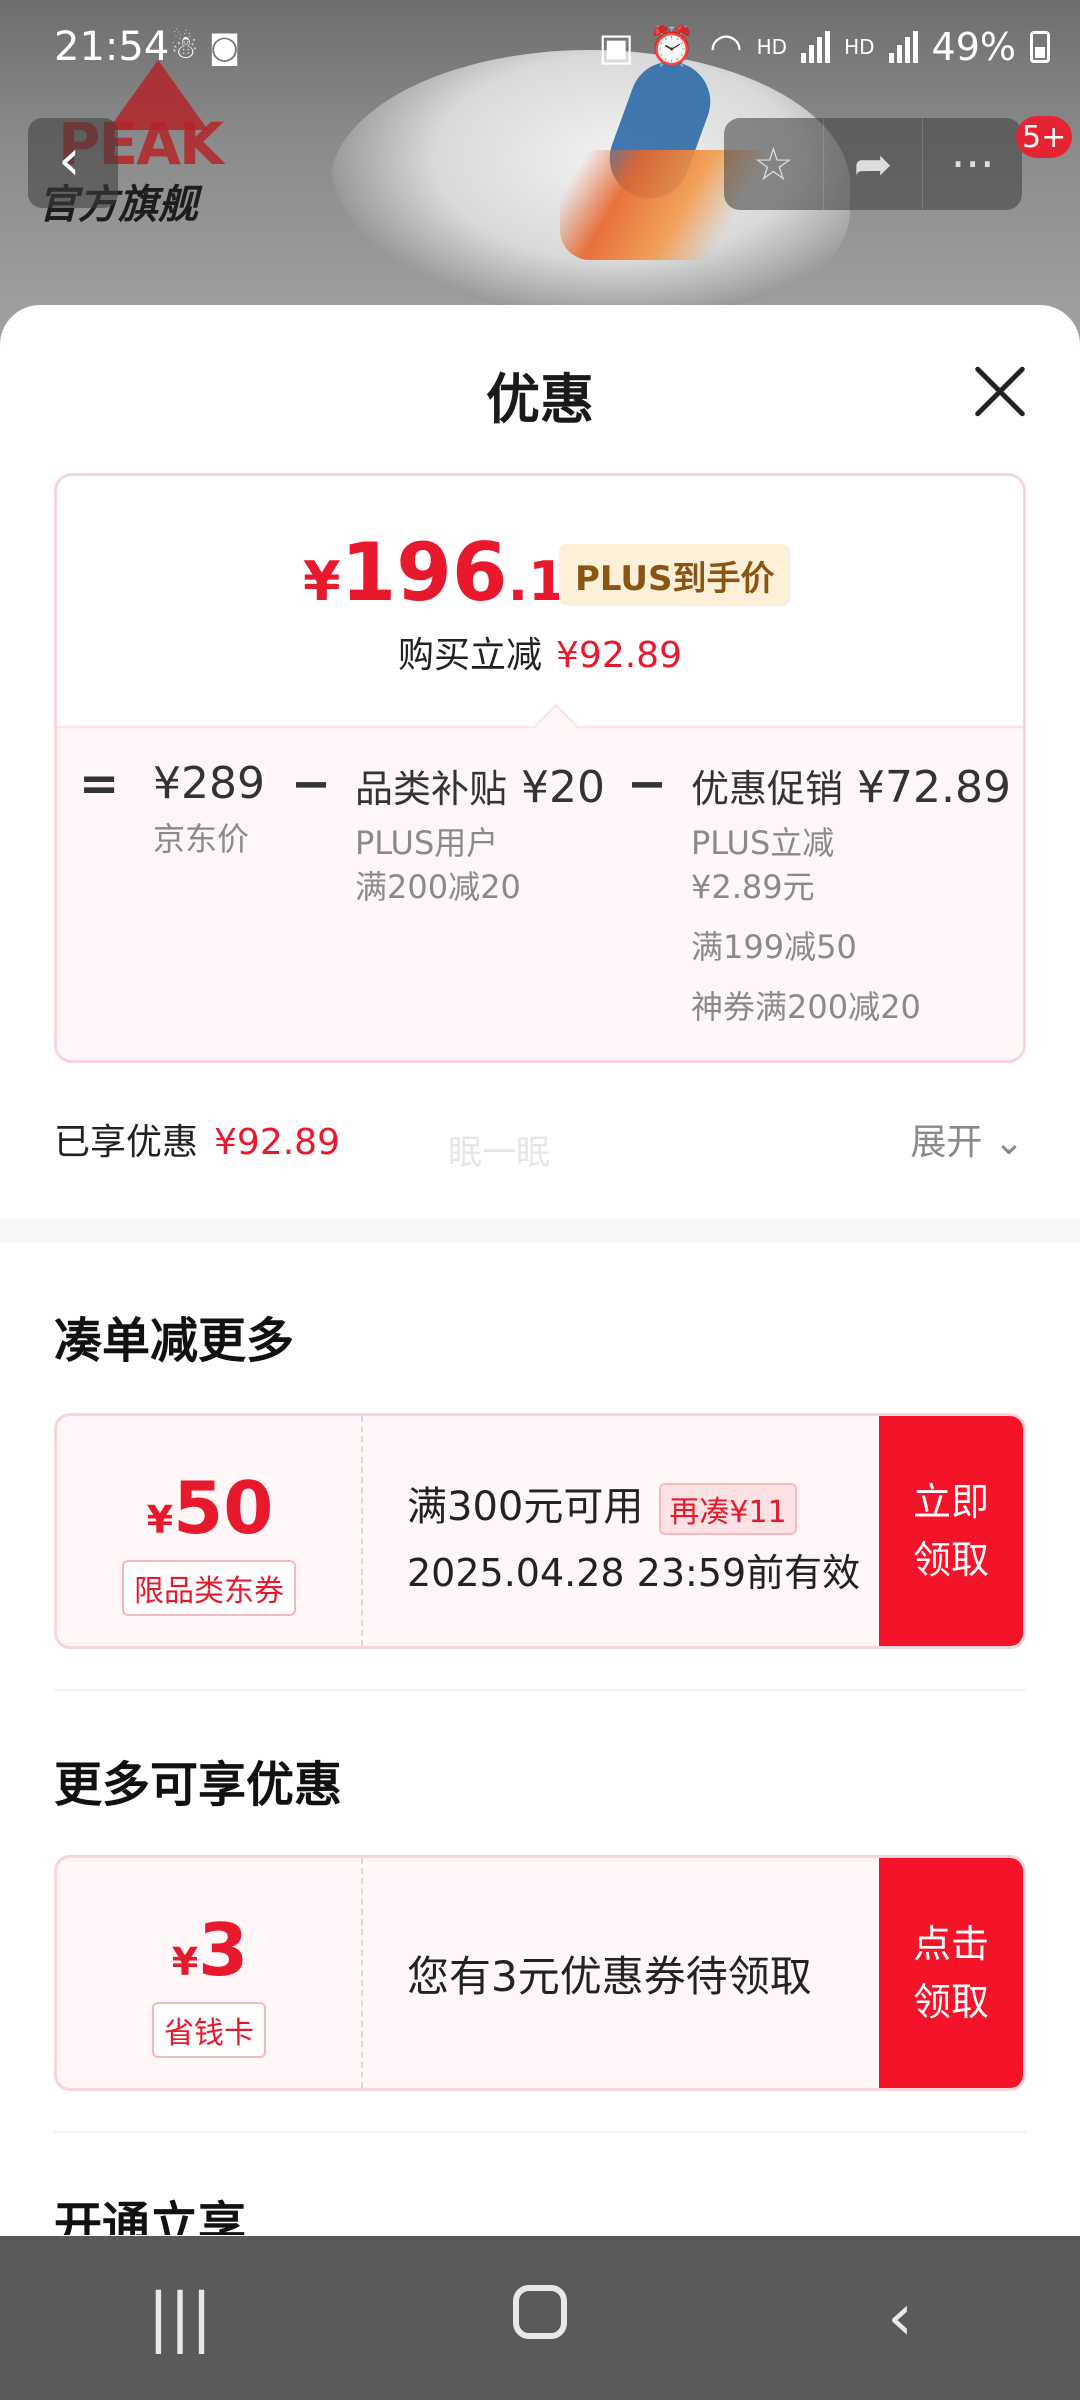 Image resolution: width=1080 pixels, height=2400 pixels. What do you see at coordinates (619, 655) in the screenshot?
I see `buy-discount-amount: ¥92.89` at bounding box center [619, 655].